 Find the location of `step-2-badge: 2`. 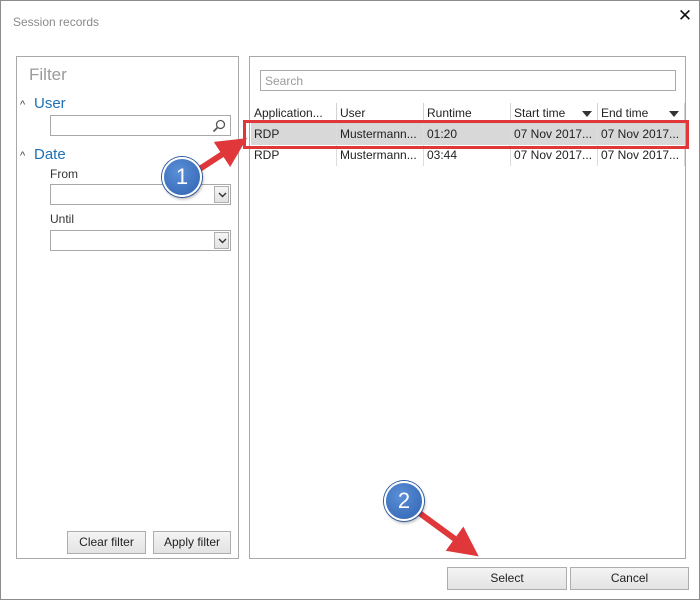

step-2-badge: 2 is located at coordinates (404, 501).